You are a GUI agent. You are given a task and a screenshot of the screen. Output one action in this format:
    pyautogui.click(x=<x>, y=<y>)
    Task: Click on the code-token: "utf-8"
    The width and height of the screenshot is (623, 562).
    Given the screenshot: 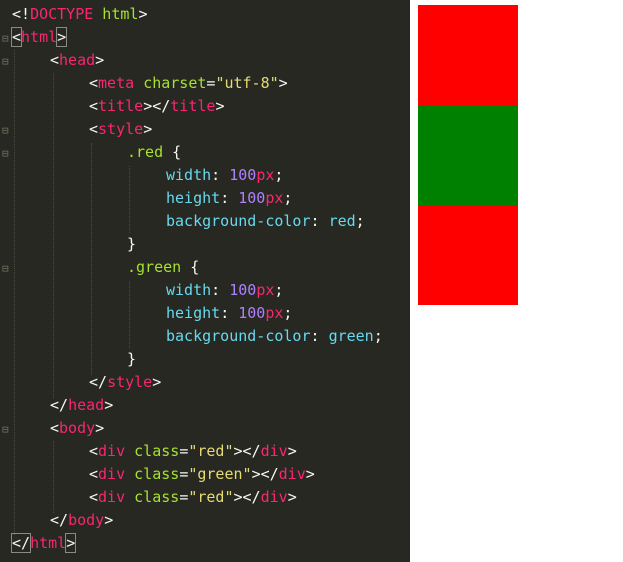 What is the action you would take?
    pyautogui.click(x=247, y=83)
    